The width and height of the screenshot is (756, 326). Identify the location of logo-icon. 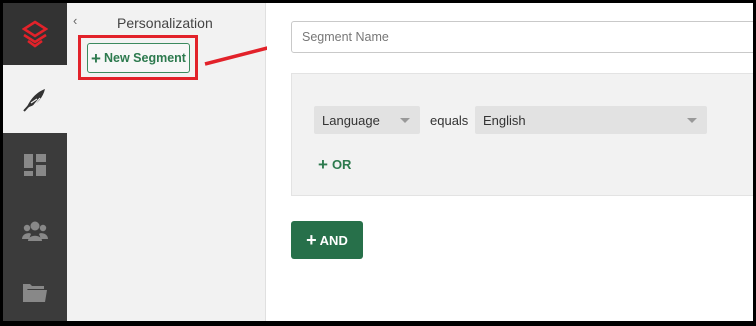
(35, 34).